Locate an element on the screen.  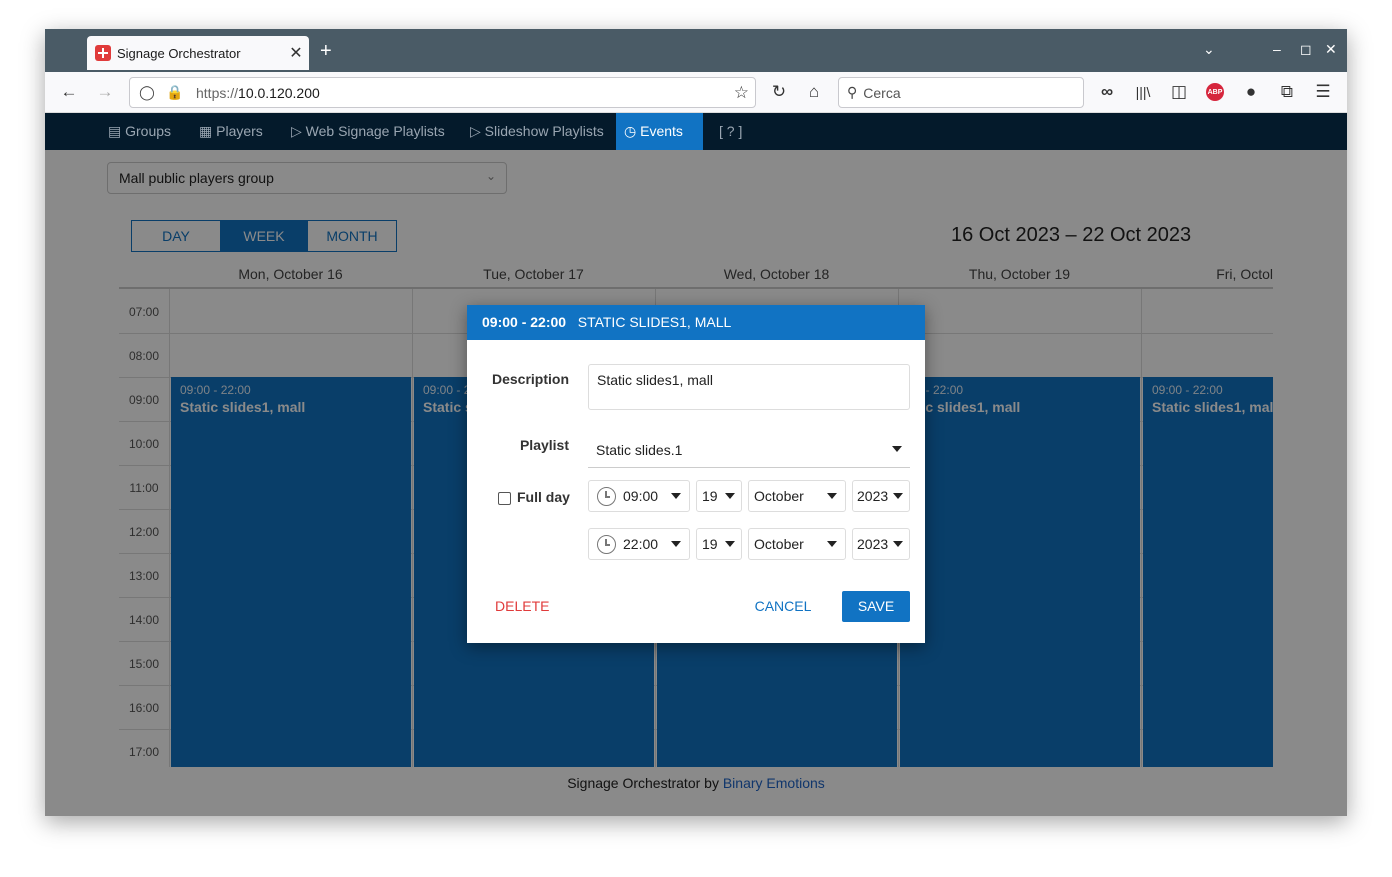
nav-events: ◷ Events is located at coordinates (659, 131).